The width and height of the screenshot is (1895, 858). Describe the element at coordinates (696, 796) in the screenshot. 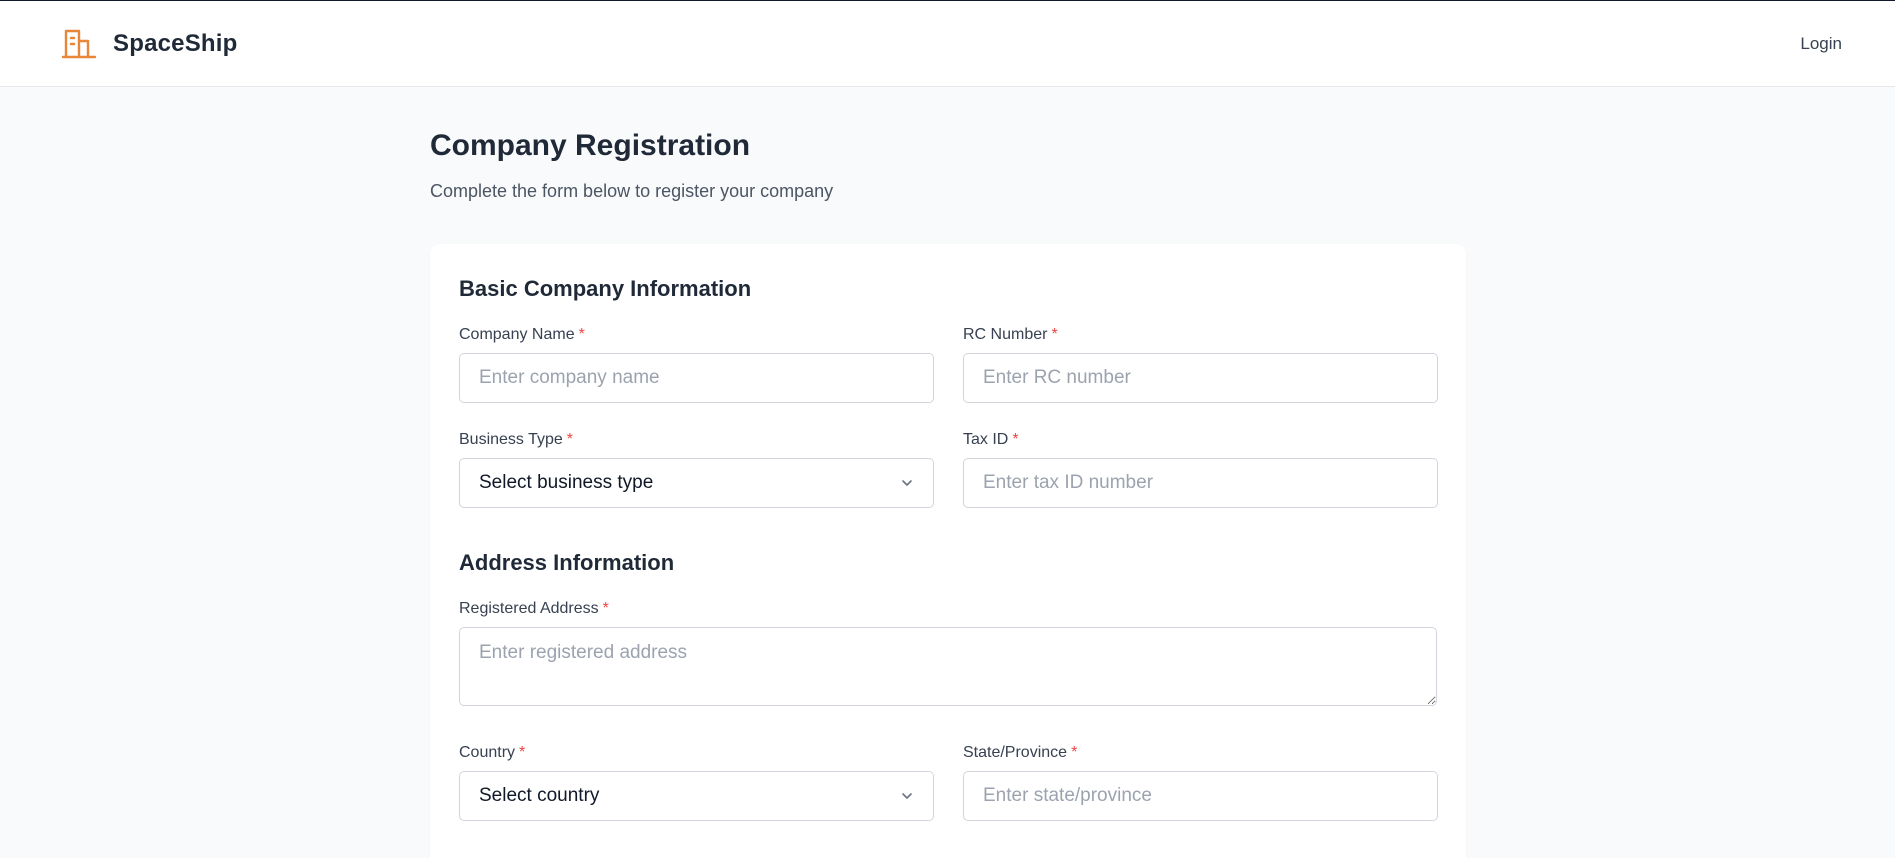

I see `country-select: Select country` at that location.